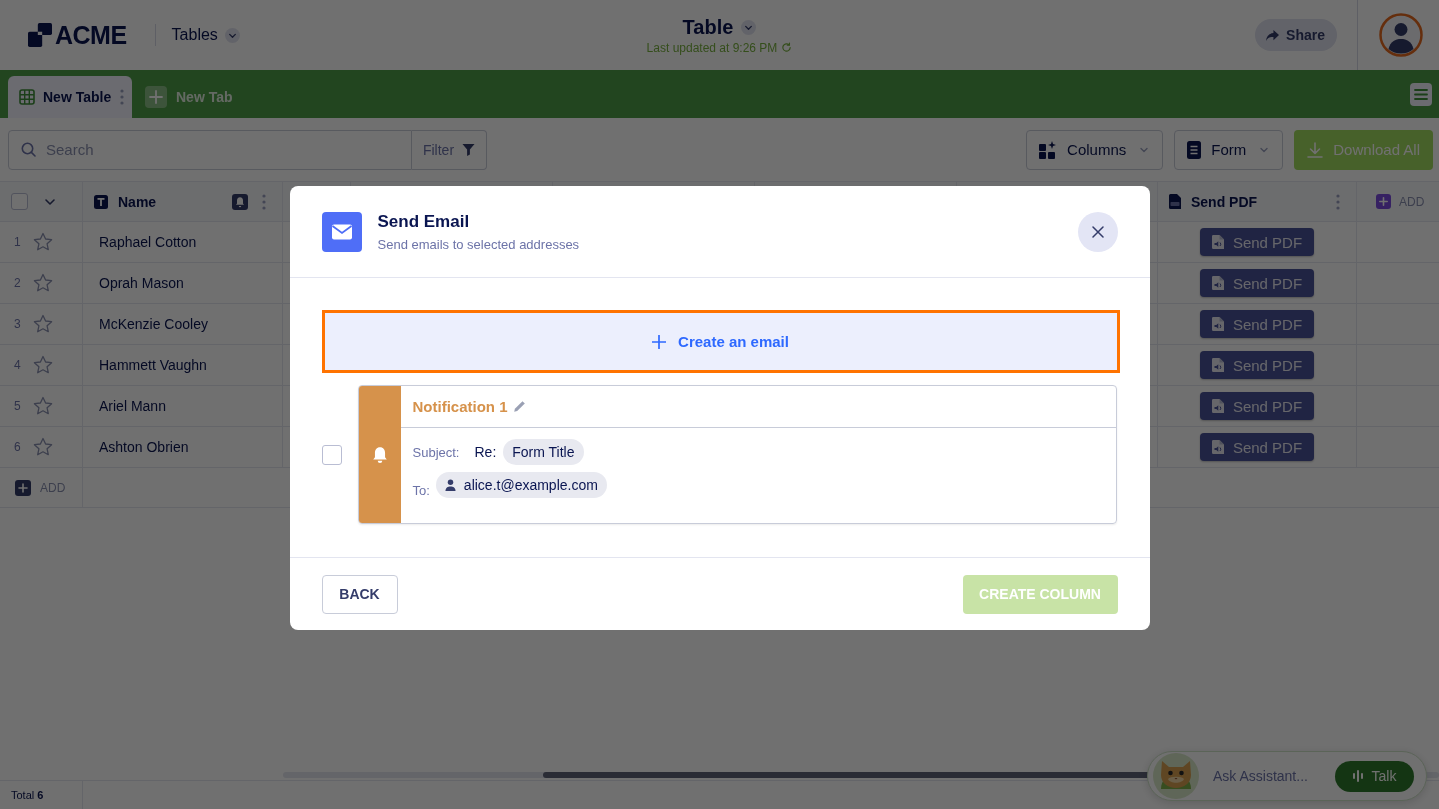 The height and width of the screenshot is (809, 1439). I want to click on back-button: BACK, so click(359, 594).